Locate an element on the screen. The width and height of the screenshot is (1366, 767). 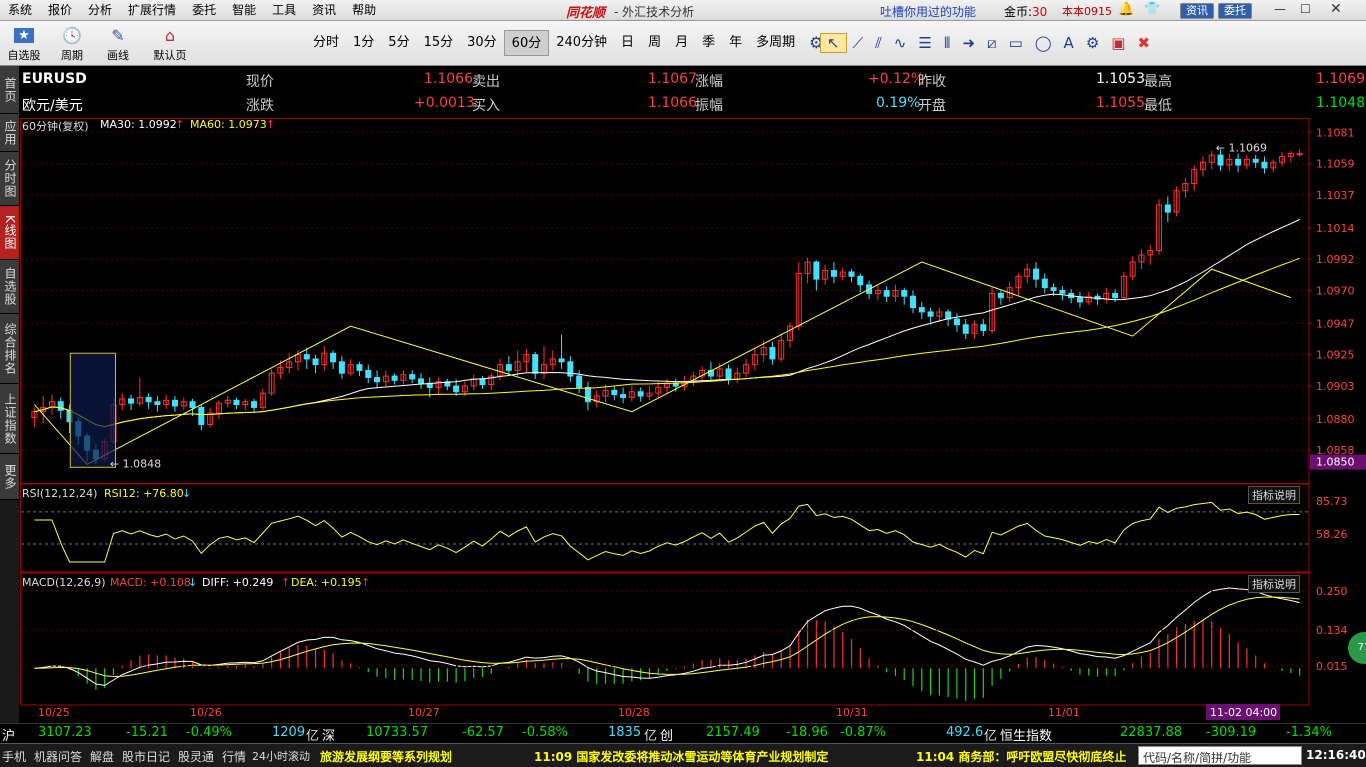
save-drawing-icon: ▣ is located at coordinates (1118, 43).